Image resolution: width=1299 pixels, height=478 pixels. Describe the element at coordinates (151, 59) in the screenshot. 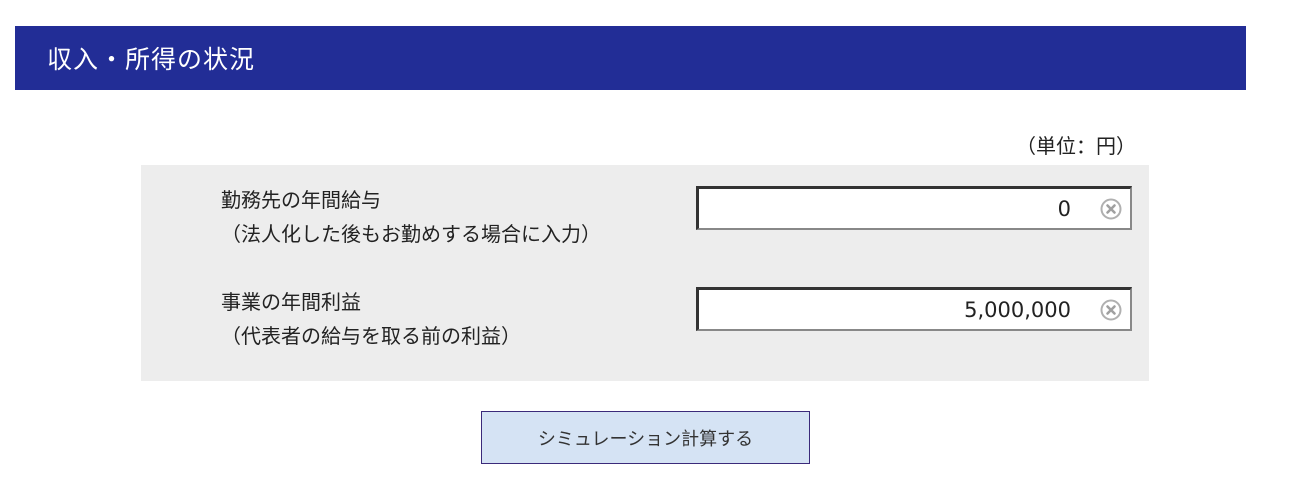

I see `section-title: 収入・所得の状況` at that location.